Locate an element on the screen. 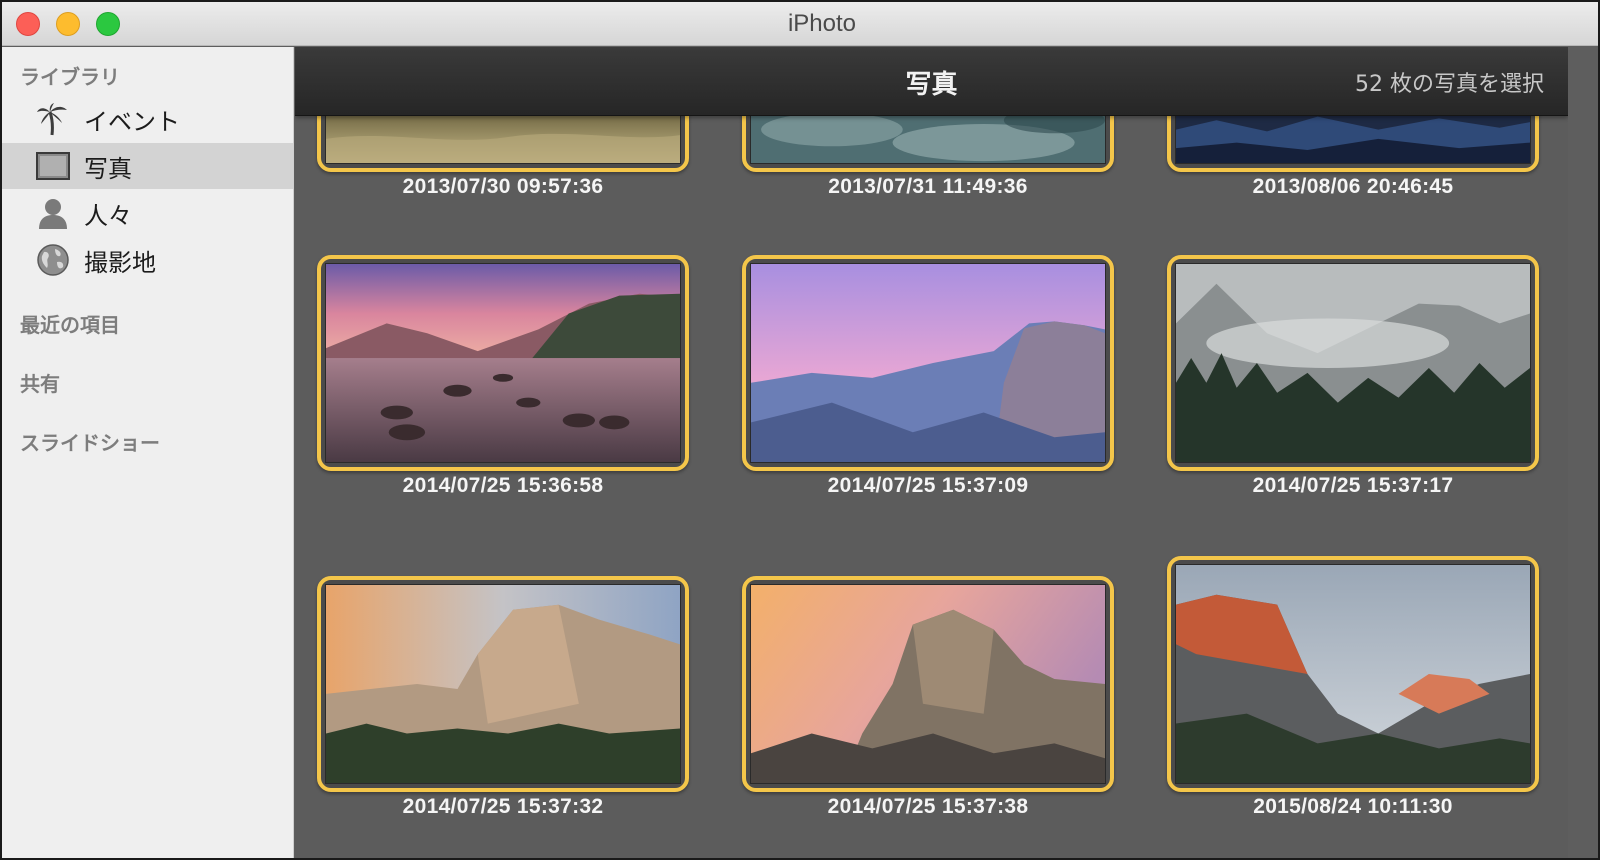 This screenshot has height=860, width=1600. sidebar-item-events-label: イベント is located at coordinates (132, 121).